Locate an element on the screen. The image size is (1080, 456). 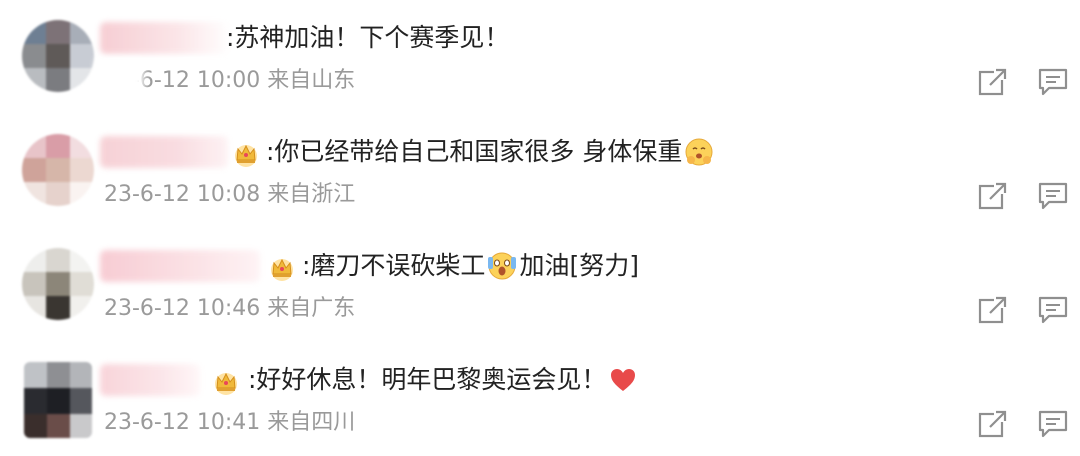
comment-time: 23-6-12 10:46 is located at coordinates (182, 308).